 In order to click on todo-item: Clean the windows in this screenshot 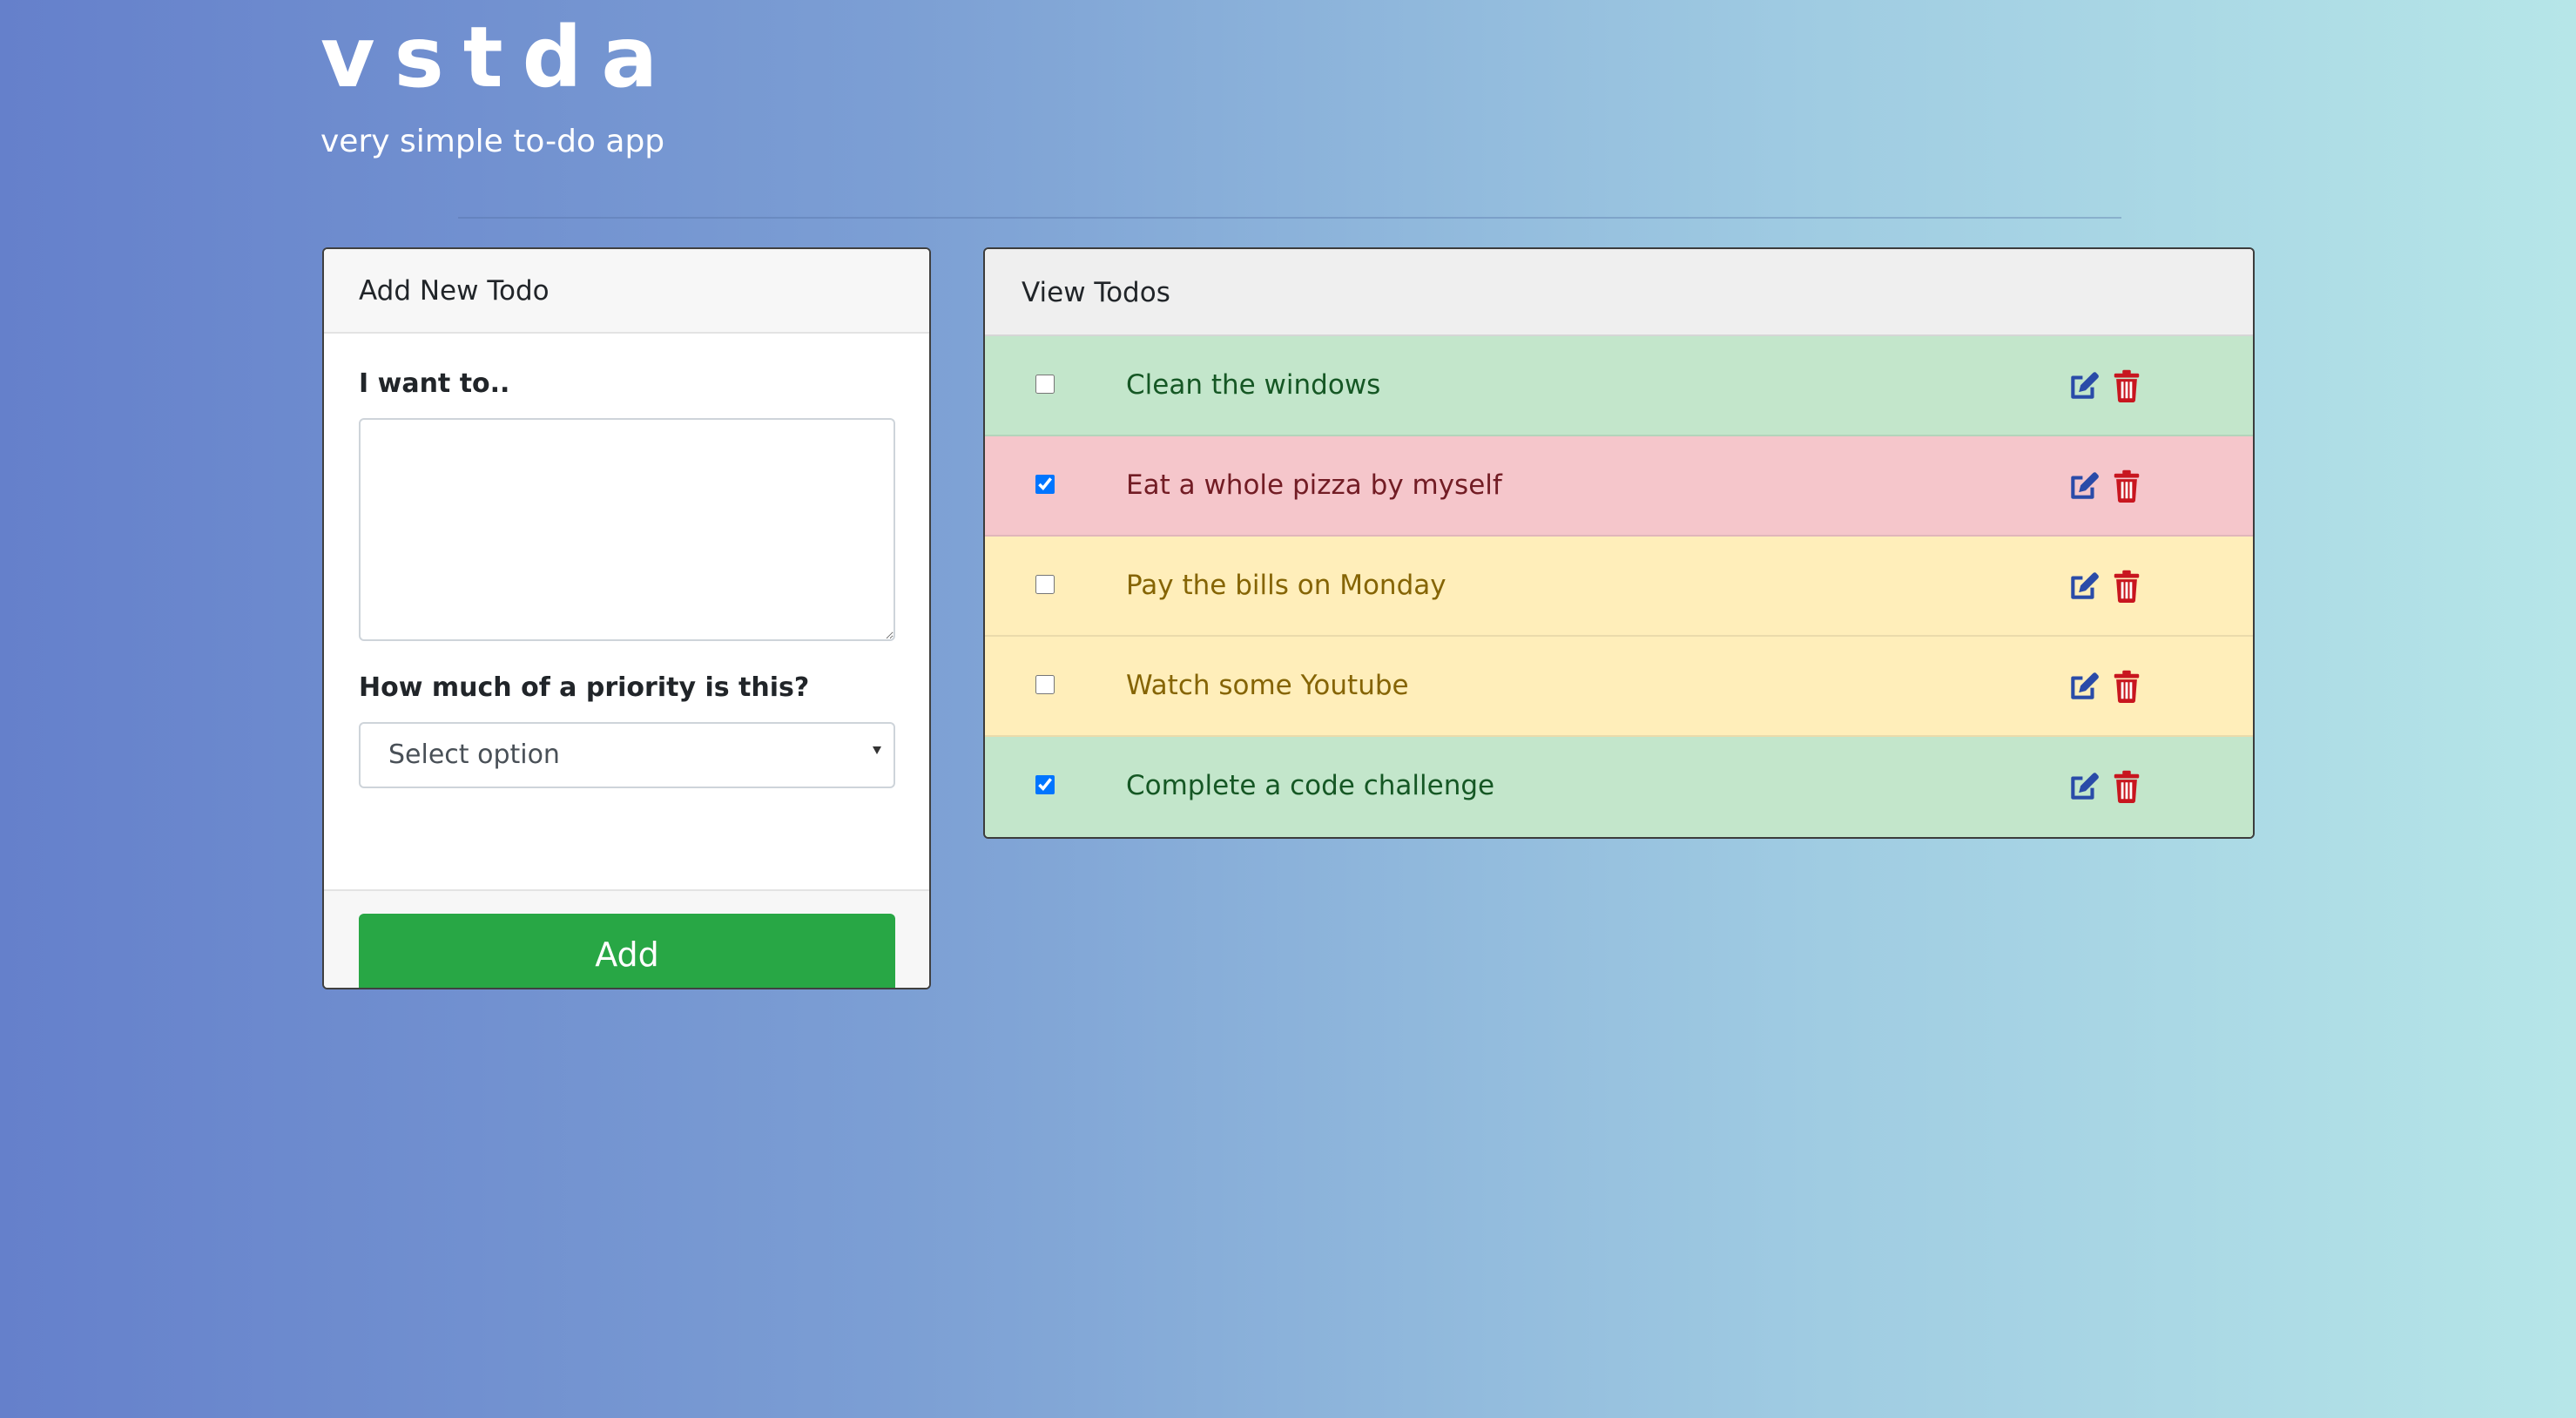, I will do `click(1619, 386)`.